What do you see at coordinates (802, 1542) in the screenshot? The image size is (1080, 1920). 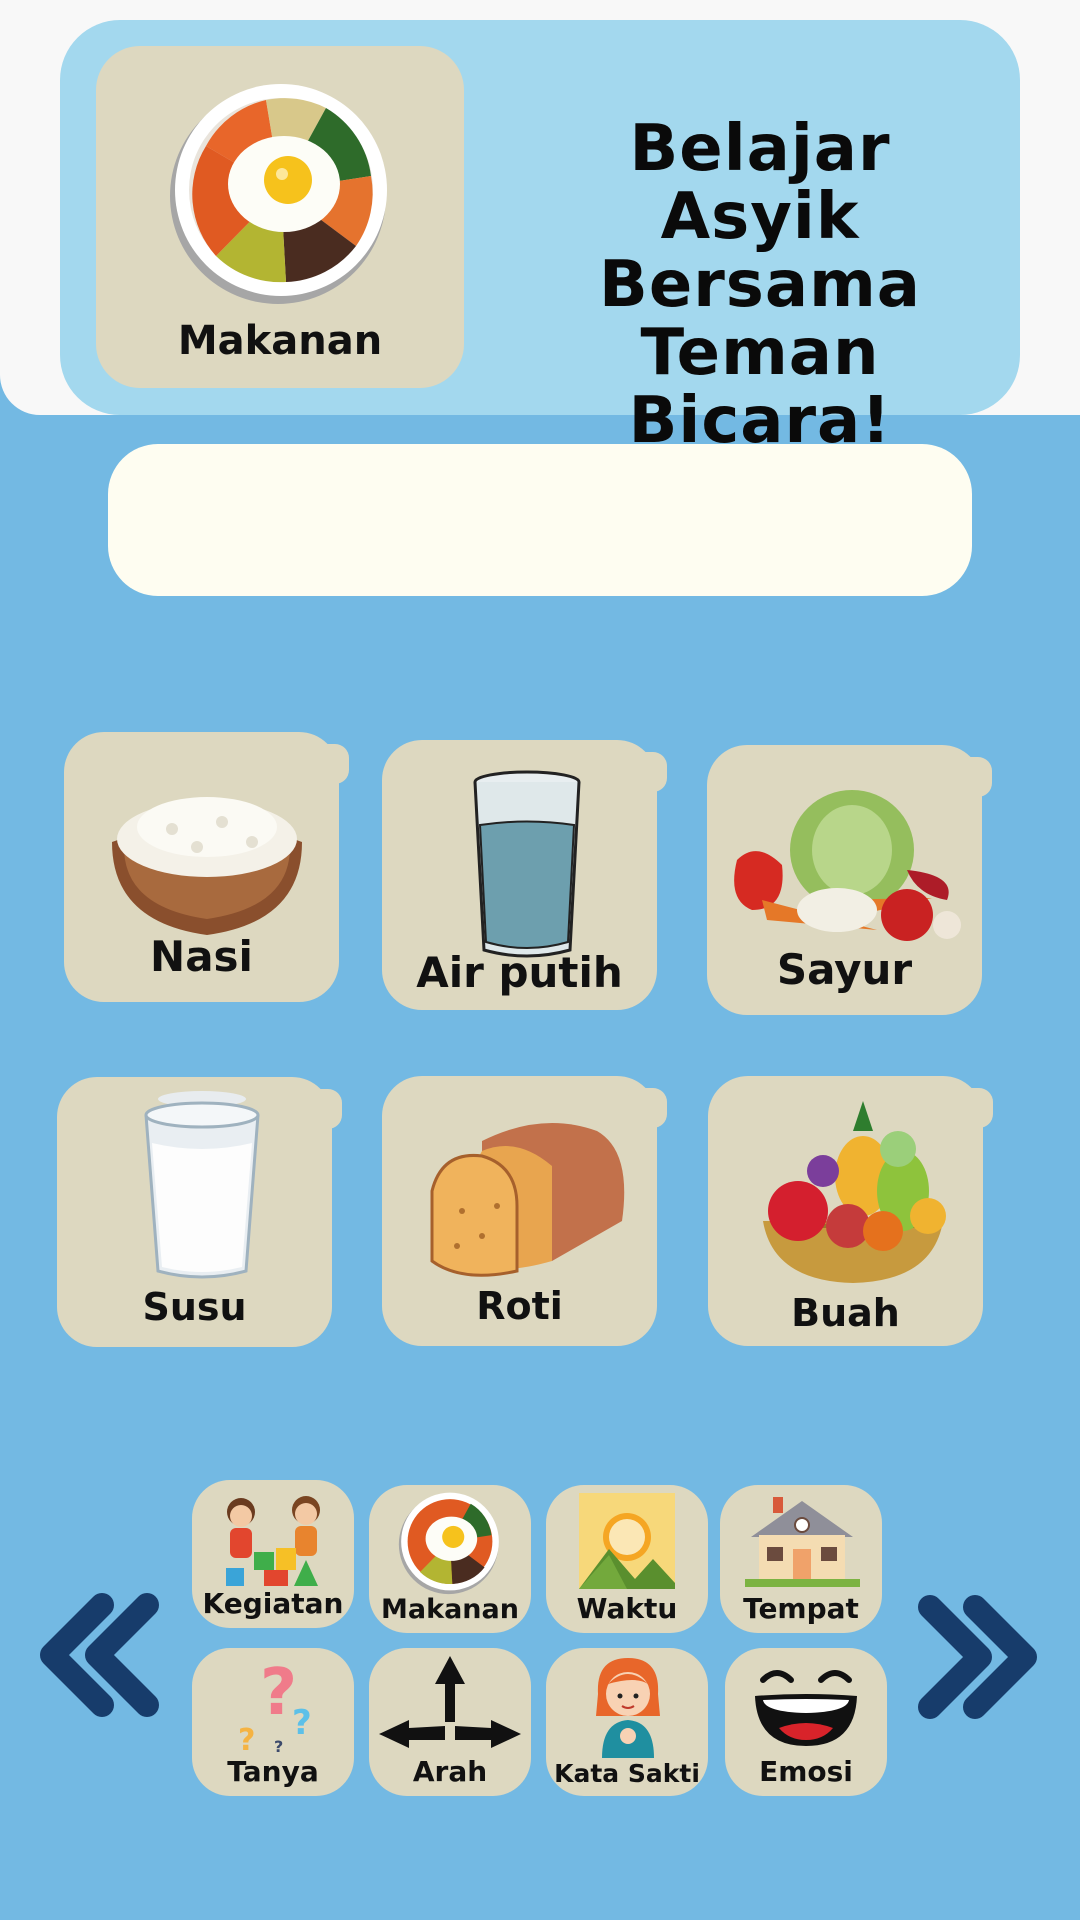 I see `house-icon` at bounding box center [802, 1542].